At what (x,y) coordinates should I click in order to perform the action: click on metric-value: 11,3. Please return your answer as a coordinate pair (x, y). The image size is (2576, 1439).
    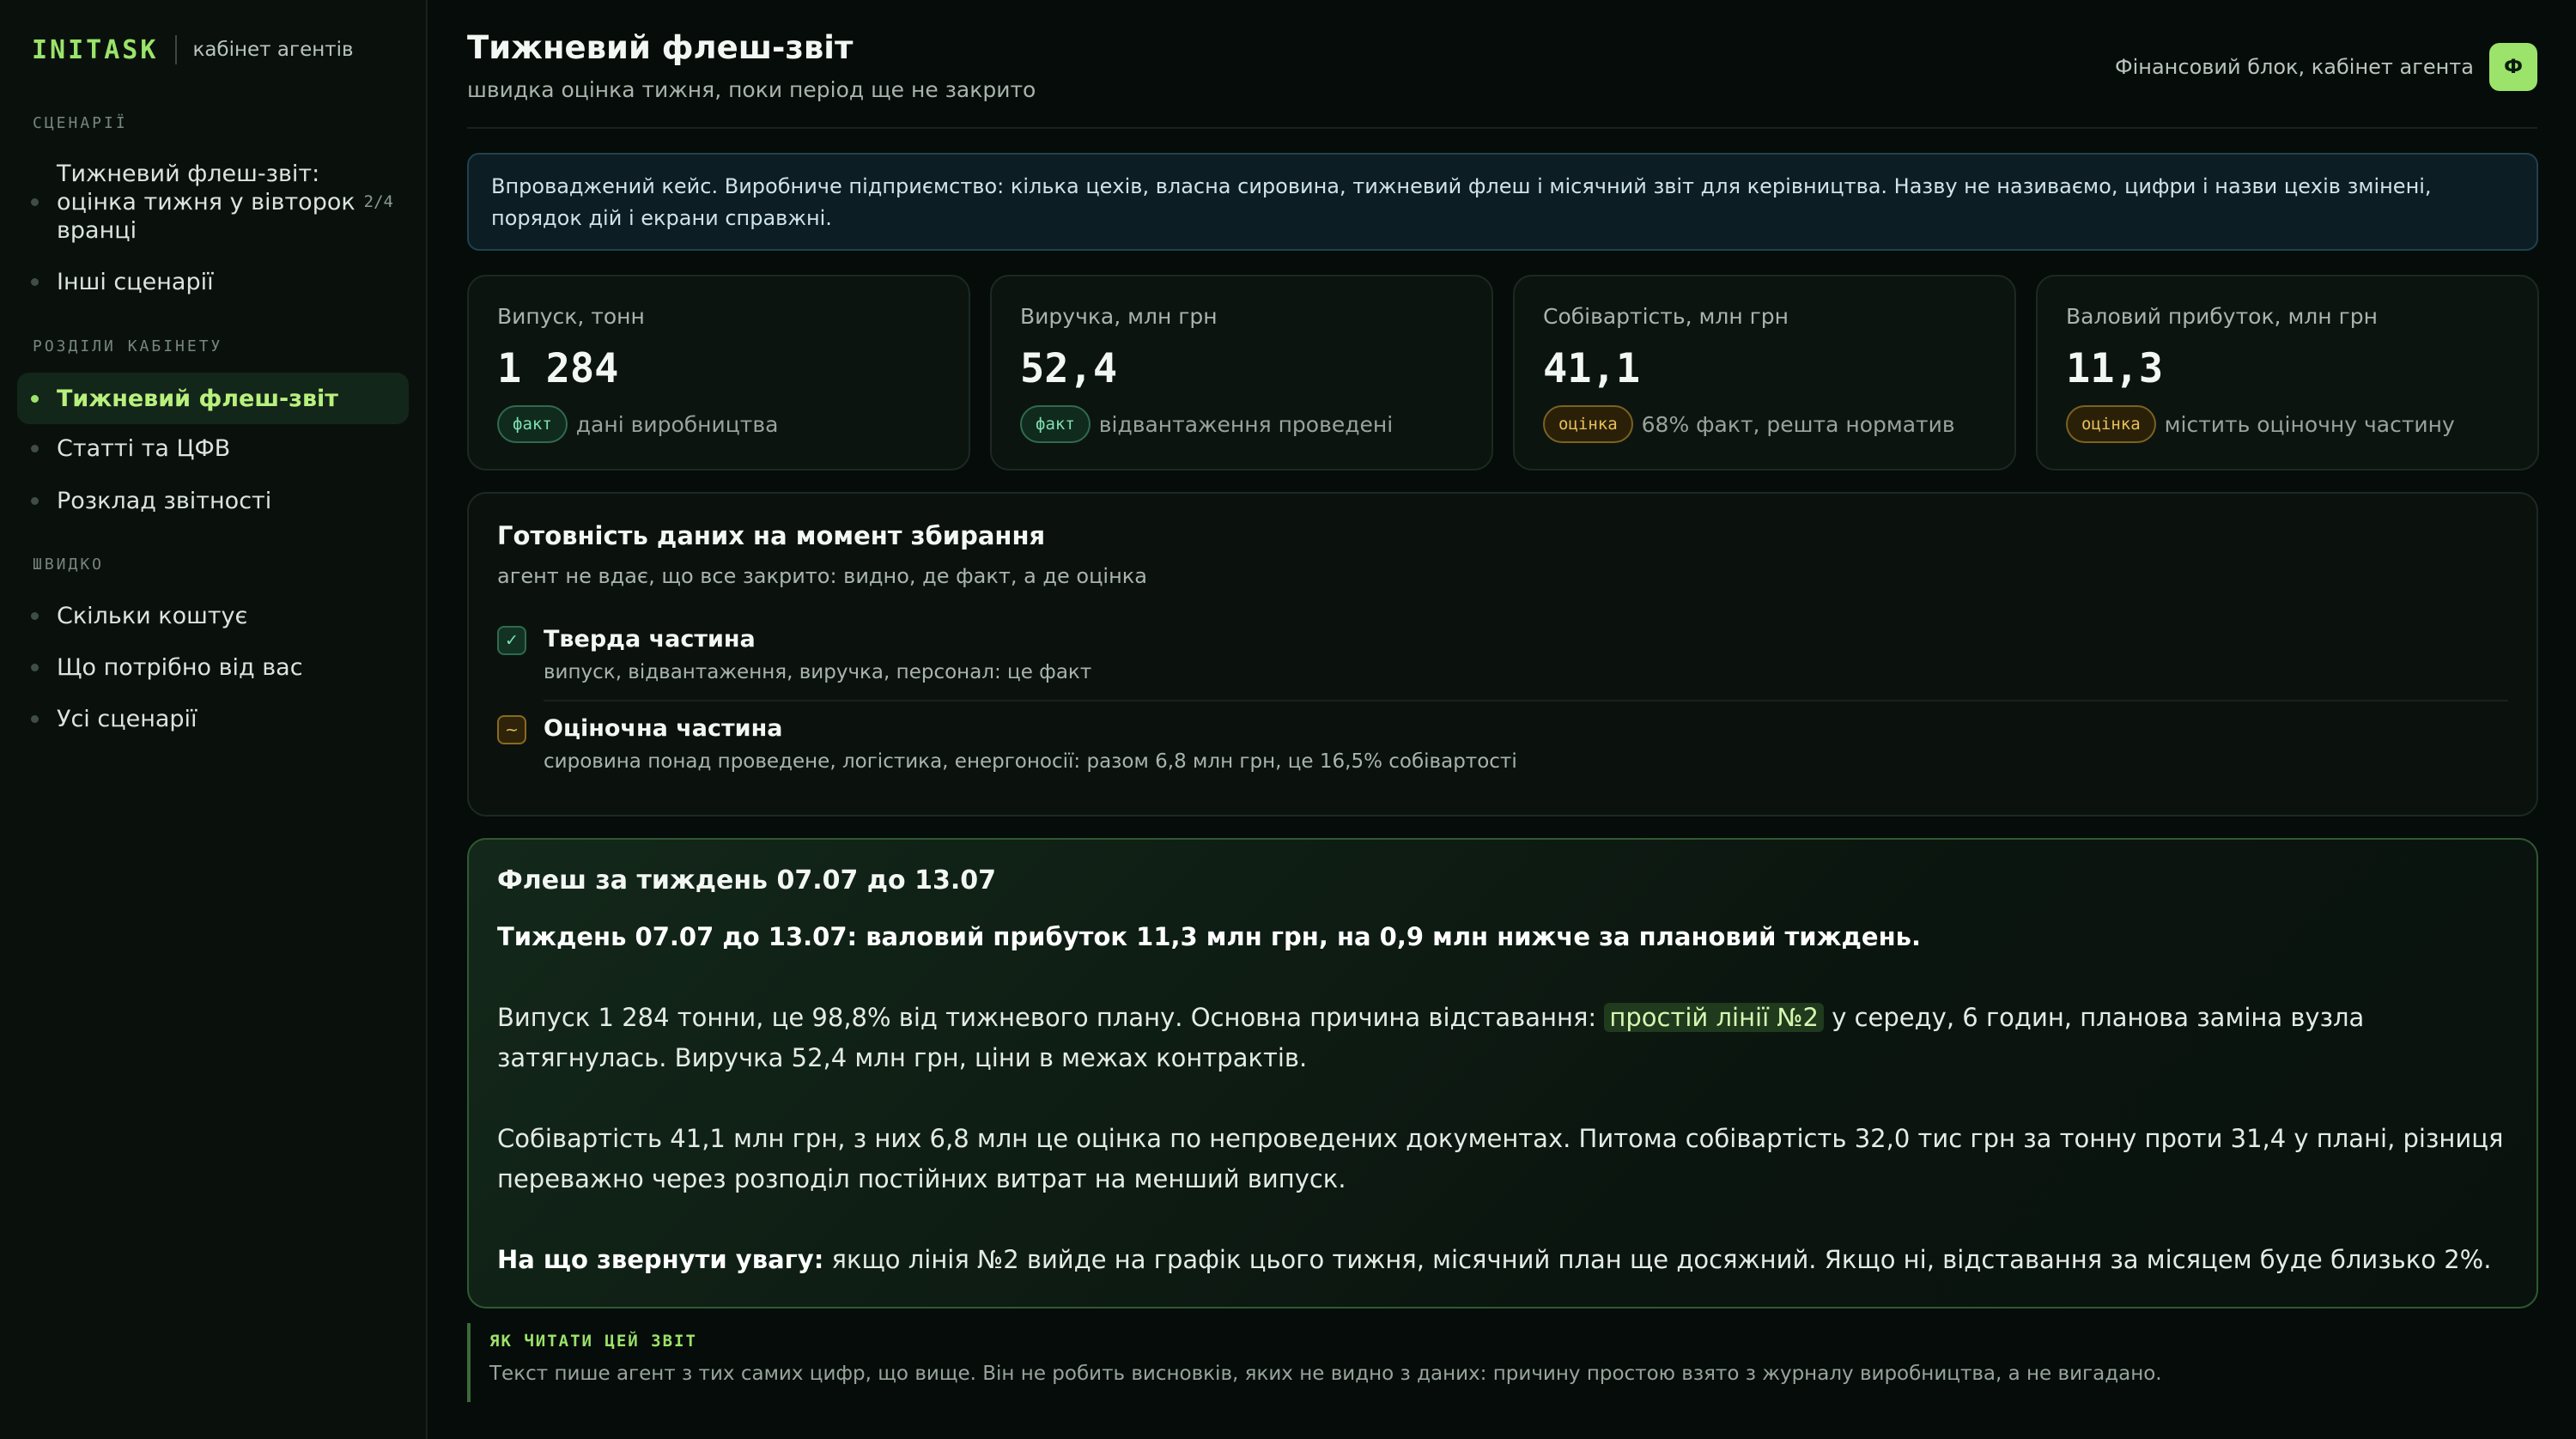
    Looking at the image, I should click on (2115, 368).